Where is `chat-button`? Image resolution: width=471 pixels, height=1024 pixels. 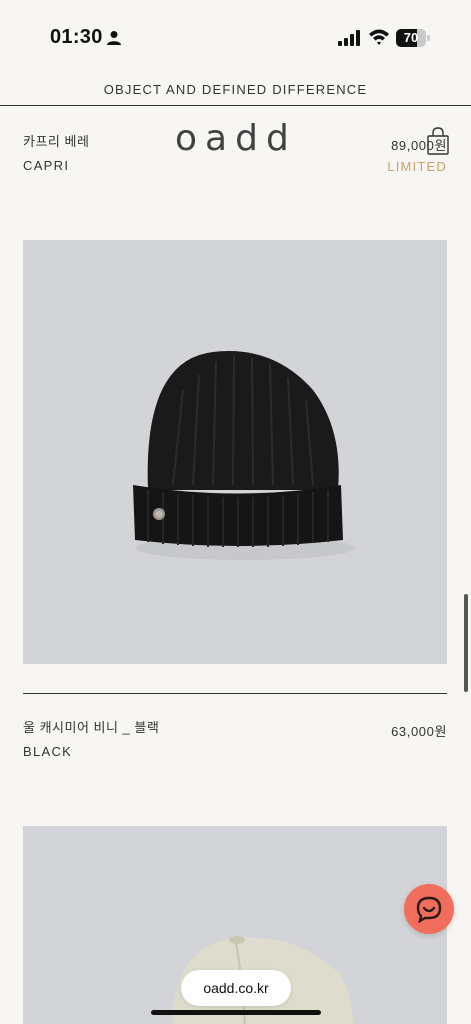 chat-button is located at coordinates (429, 909).